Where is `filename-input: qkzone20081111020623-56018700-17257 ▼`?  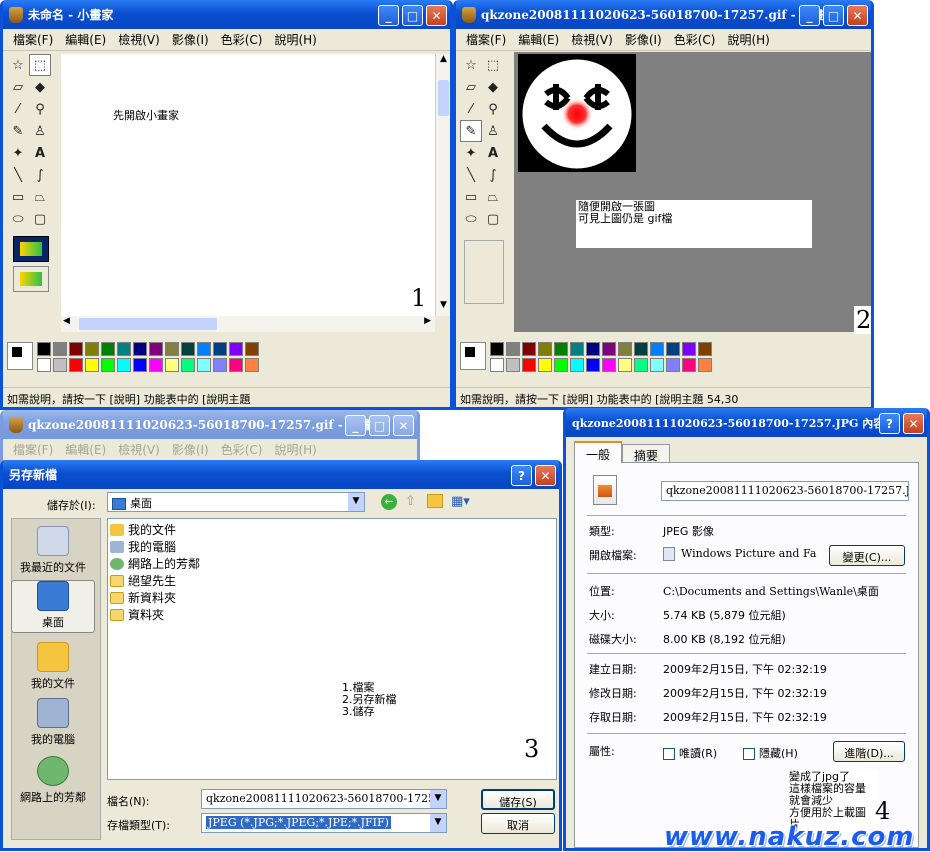
filename-input: qkzone20081111020623-56018700-17257 ▼ is located at coordinates (324, 799).